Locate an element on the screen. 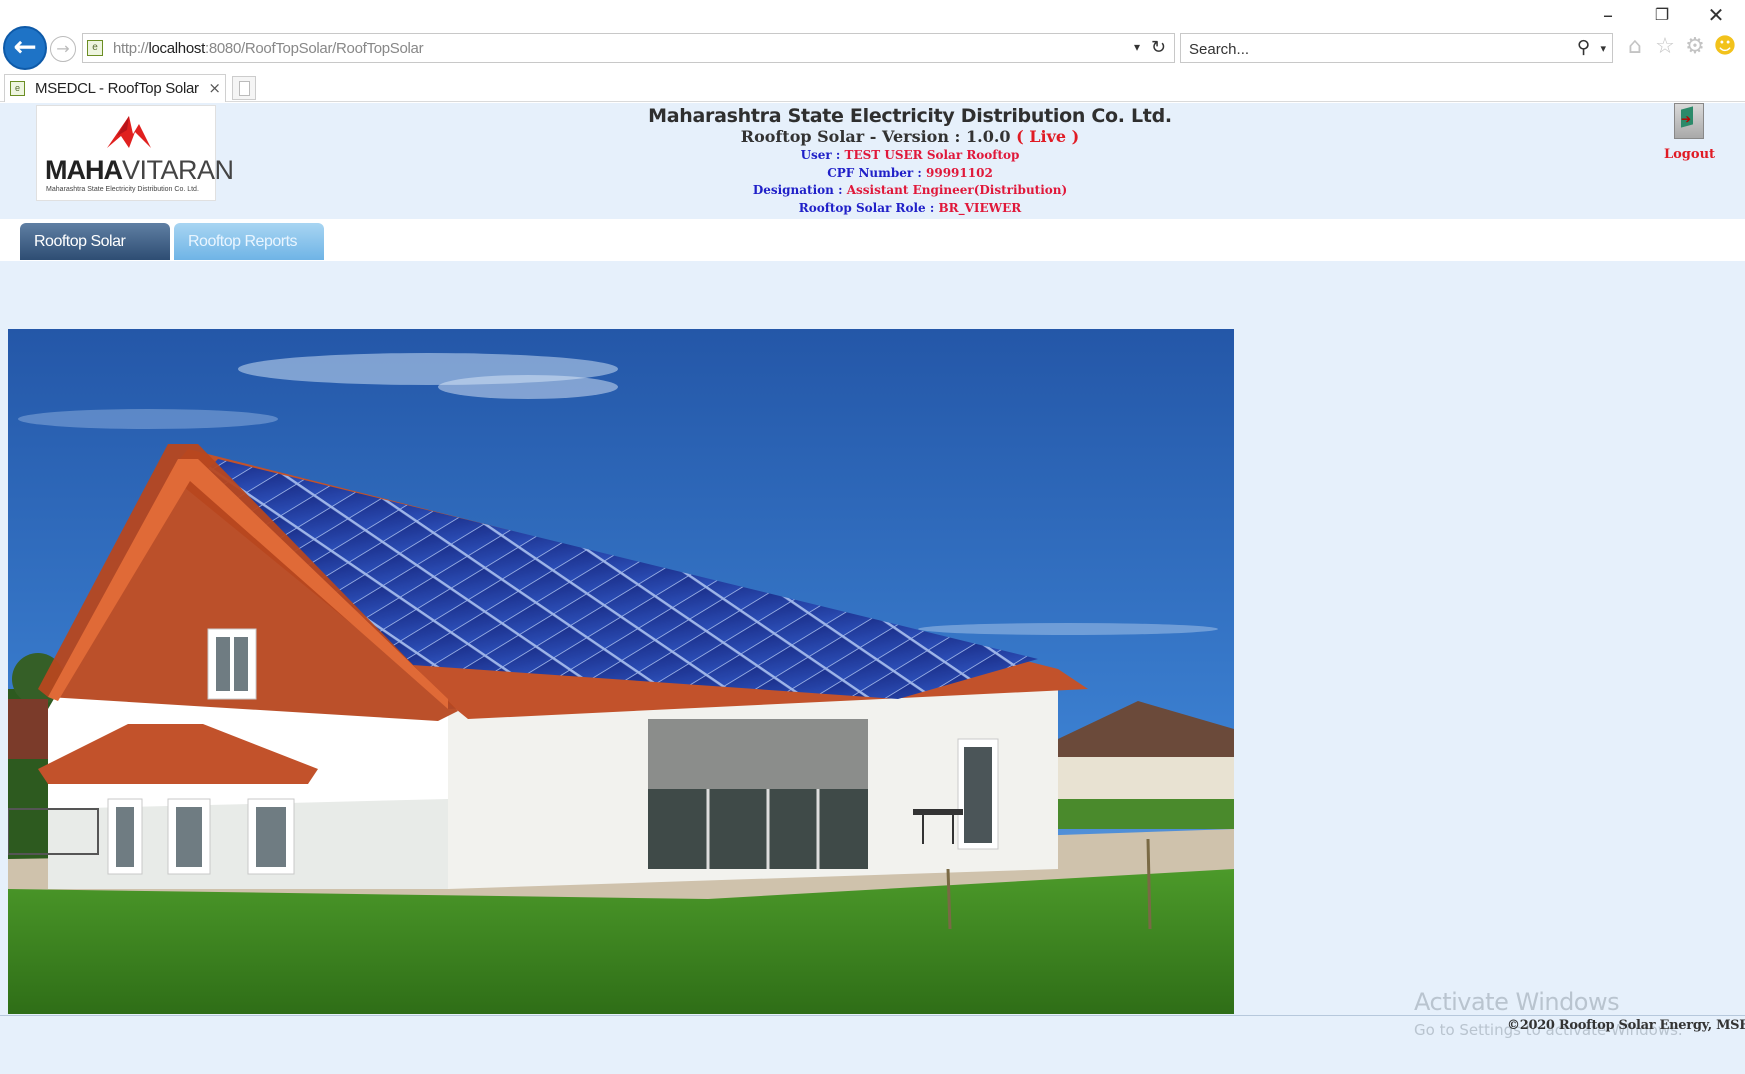  address-dropdown-icon: ▾ is located at coordinates (1137, 47).